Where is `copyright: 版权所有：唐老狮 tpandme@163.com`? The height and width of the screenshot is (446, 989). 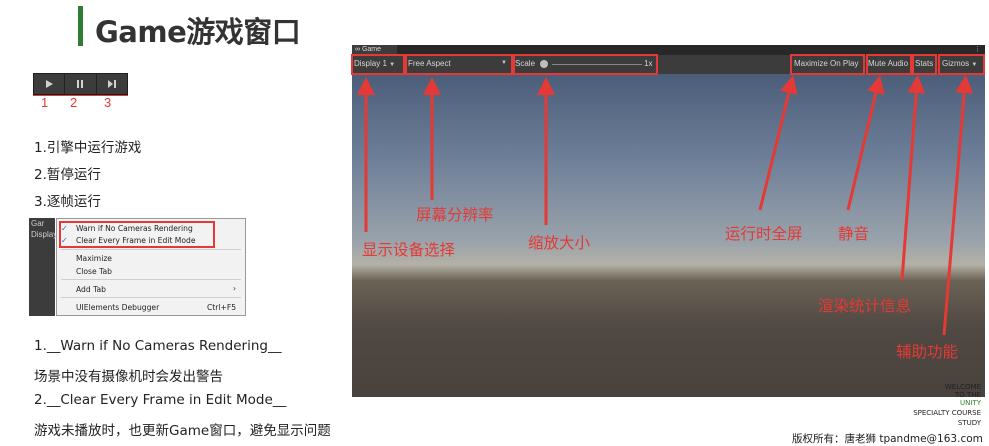 copyright: 版权所有：唐老狮 tpandme@163.com is located at coordinates (887, 439).